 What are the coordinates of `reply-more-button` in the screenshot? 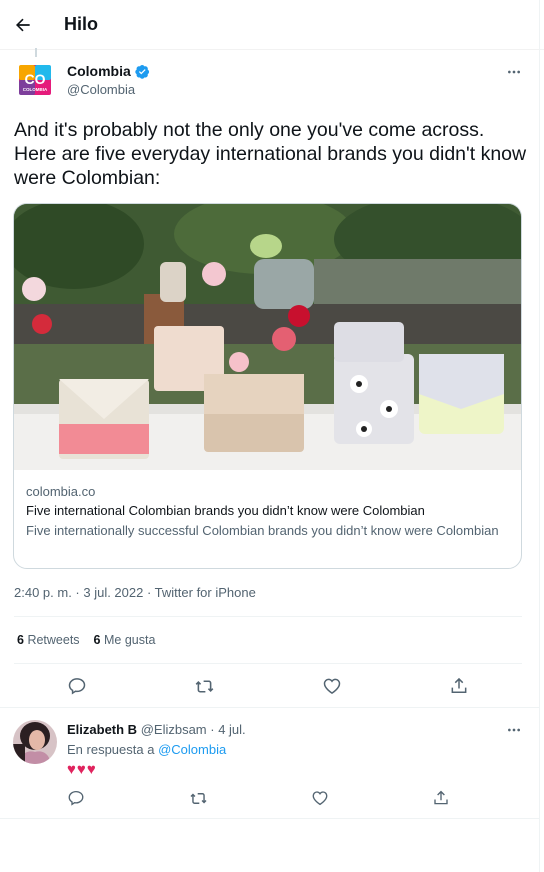 It's located at (514, 730).